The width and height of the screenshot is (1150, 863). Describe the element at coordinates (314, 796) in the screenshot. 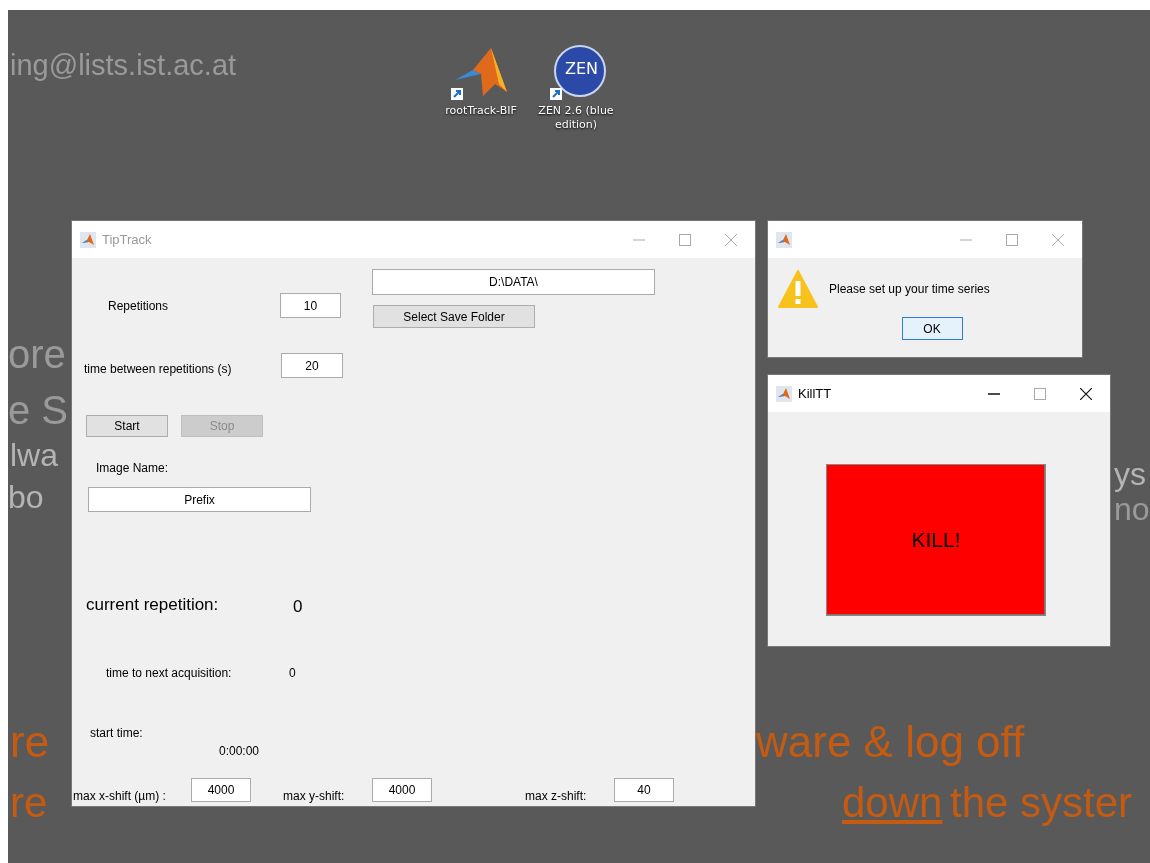

I see `field-label: max y-shift:` at that location.